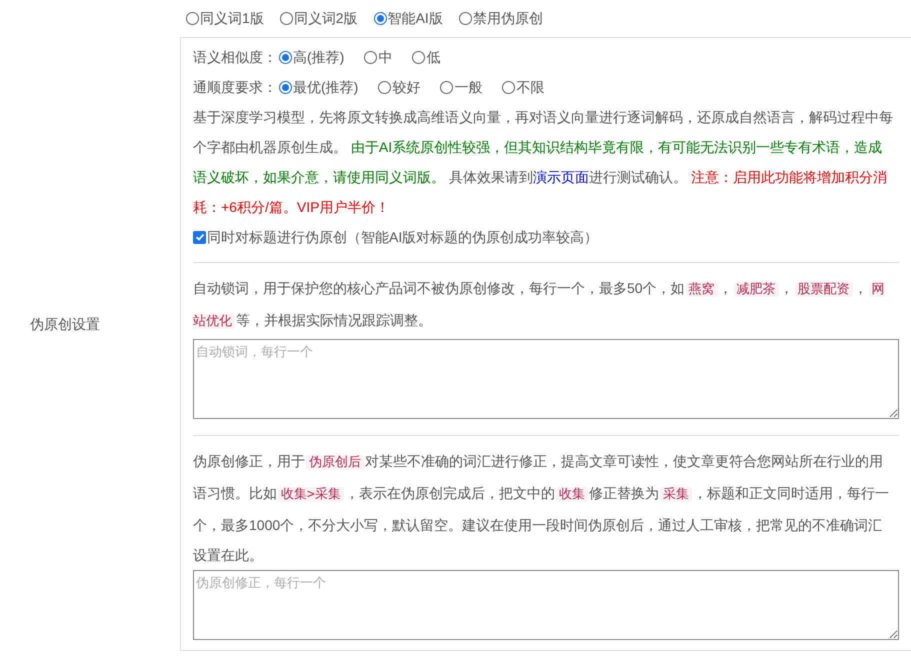 The image size is (911, 658). Describe the element at coordinates (543, 162) in the screenshot. I see `description-paragraph: 基于深度学习模型，先将原文转换成高维语义向量，再对语义向量进行逐词解码，还原成自然语言，解码过程中每个字都由机器原创生成。 由于AI系统原创性较强，但其知识结构毕竟有限，有可能无法识别一些专有术语，造成语义破坏，如果介意，请使用同义词版。 具体效果请到演示页面进行测试确认。 注意：启用此功能将增加积分消耗：+6积分/篇。VIP用户半价！` at that location.